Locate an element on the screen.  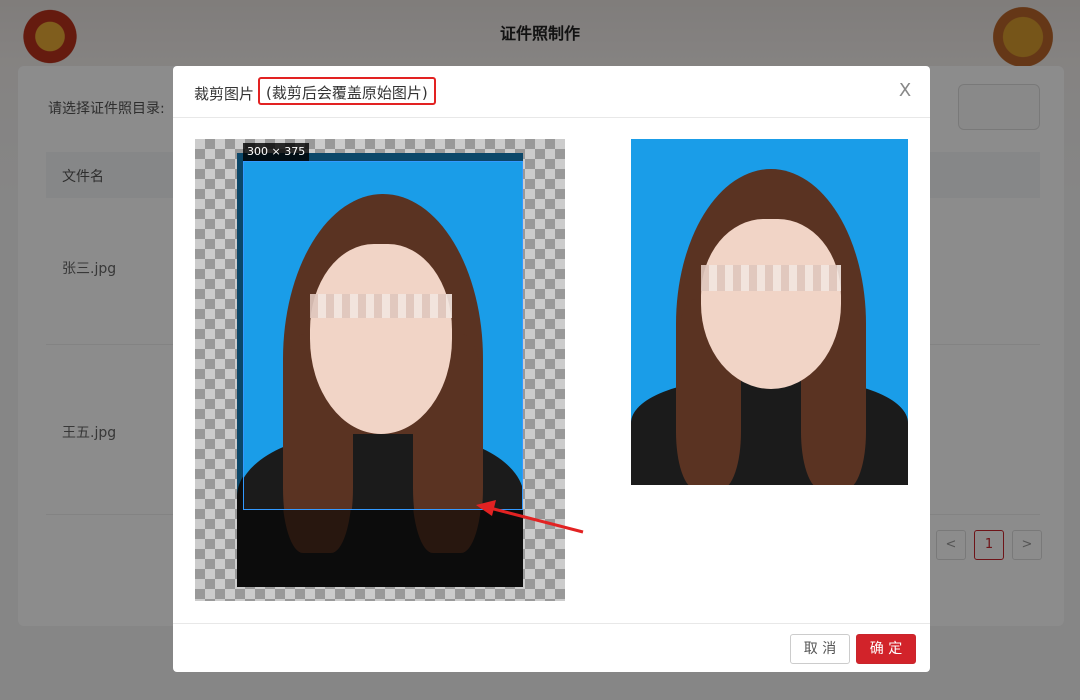
arrow-shaft is located at coordinates (536, 520).